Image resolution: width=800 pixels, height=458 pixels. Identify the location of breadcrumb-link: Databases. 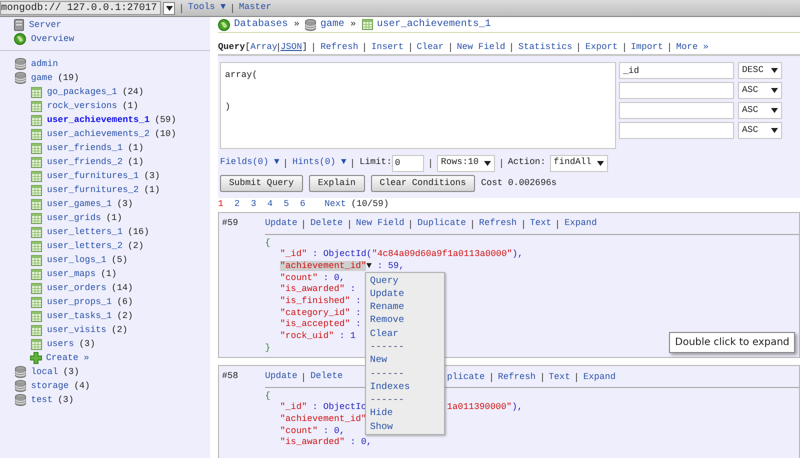
(261, 24).